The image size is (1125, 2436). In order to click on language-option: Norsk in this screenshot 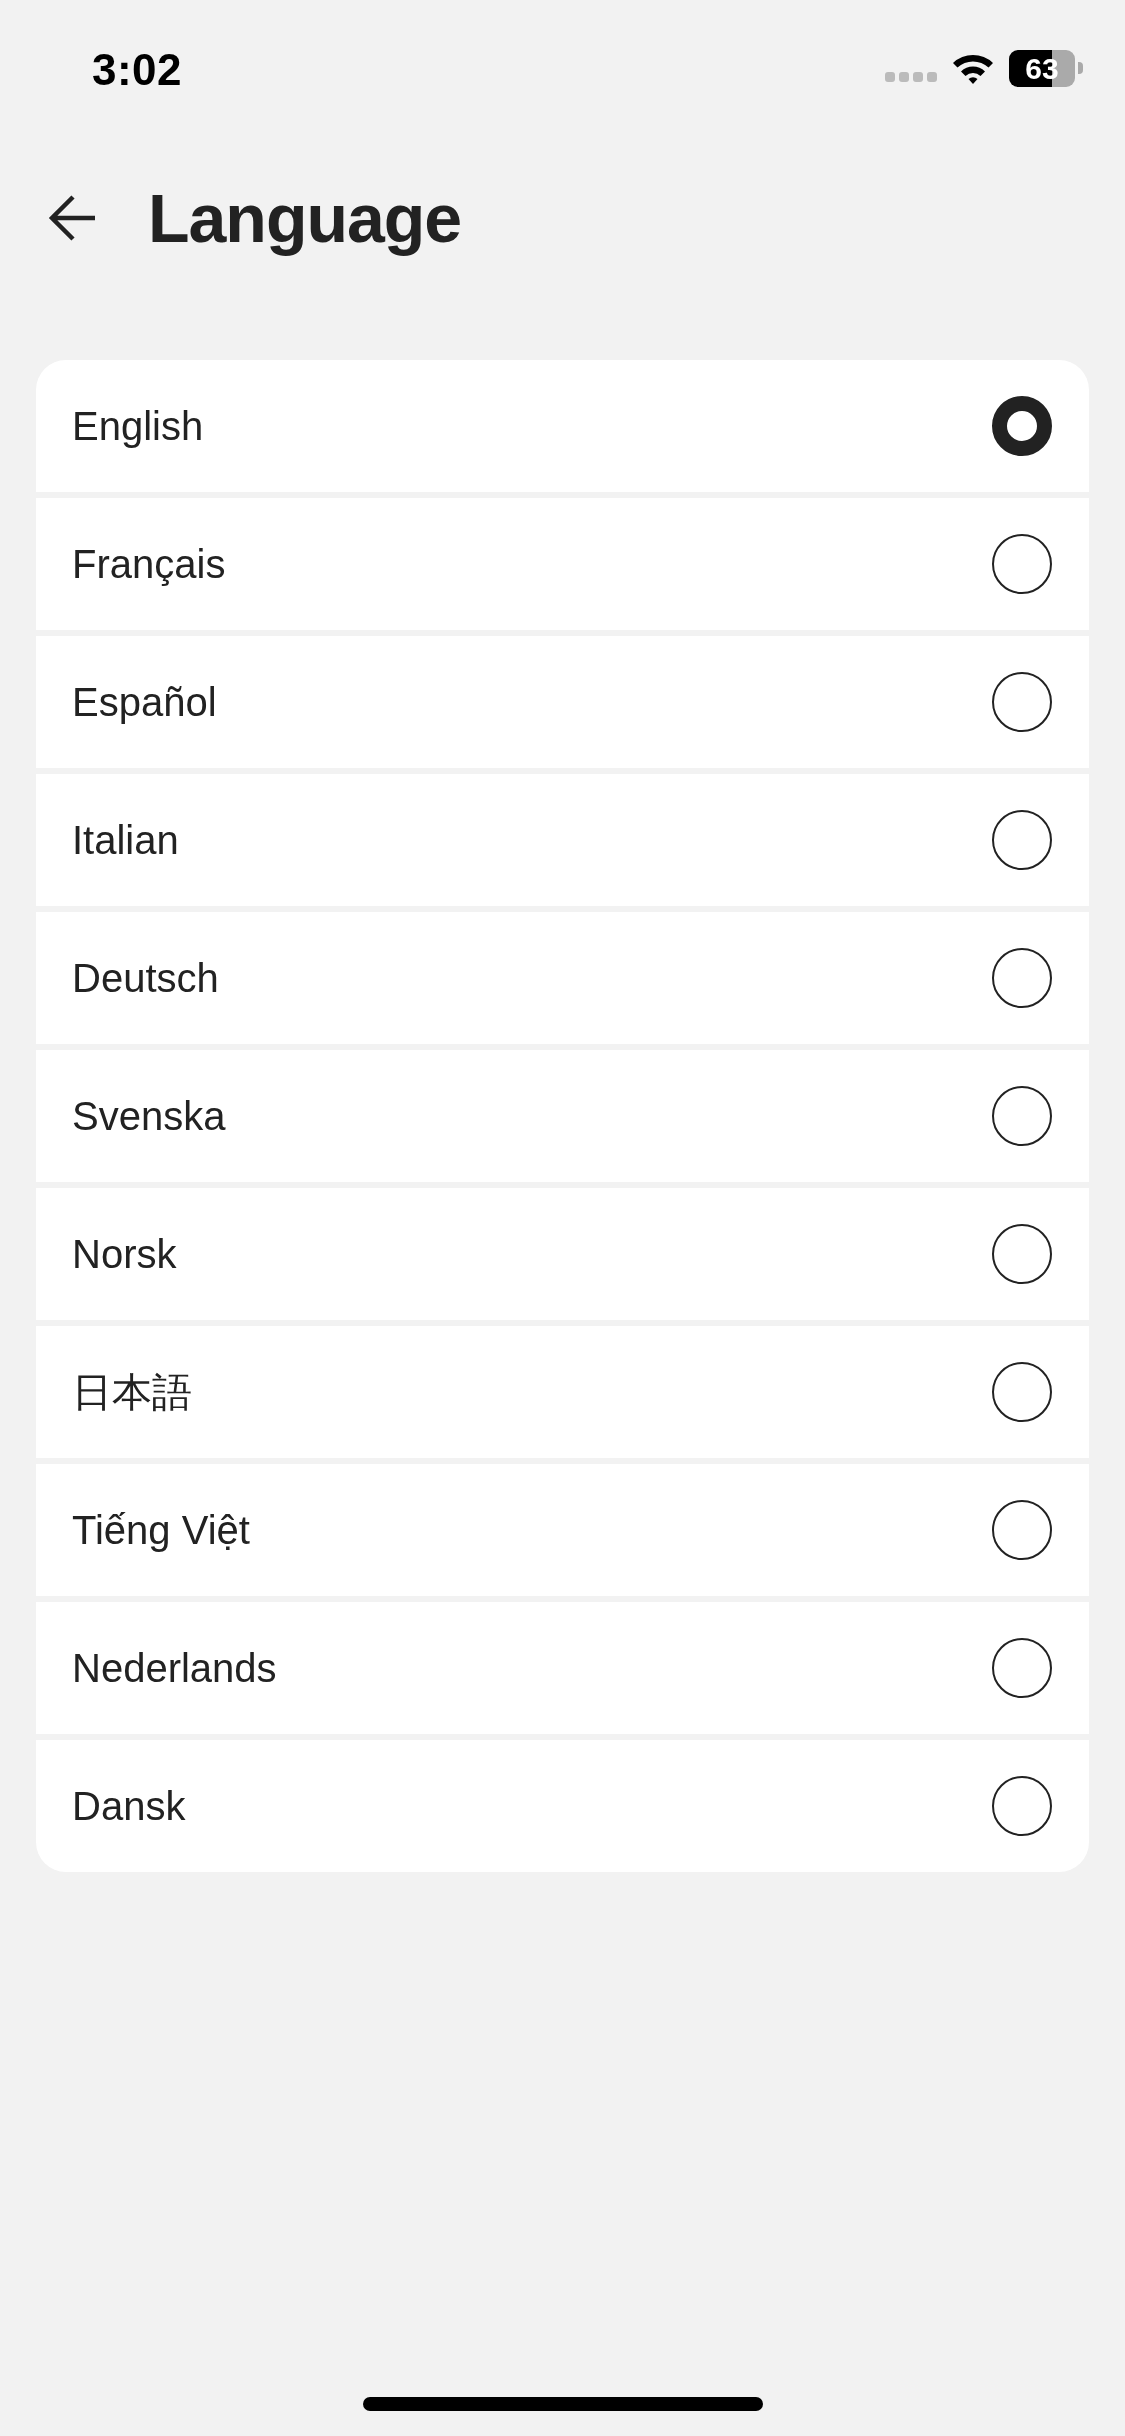, I will do `click(562, 1254)`.